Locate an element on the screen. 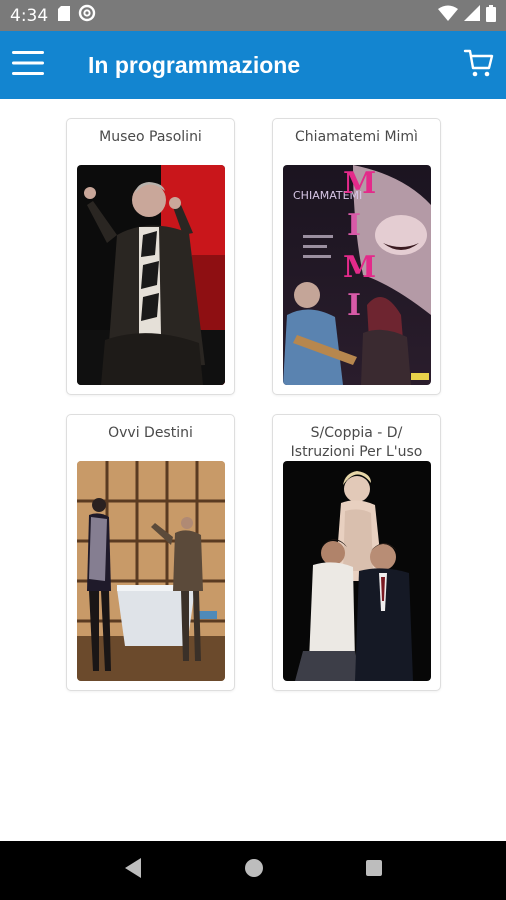 This screenshot has height=900, width=506. menu-button is located at coordinates (28, 65).